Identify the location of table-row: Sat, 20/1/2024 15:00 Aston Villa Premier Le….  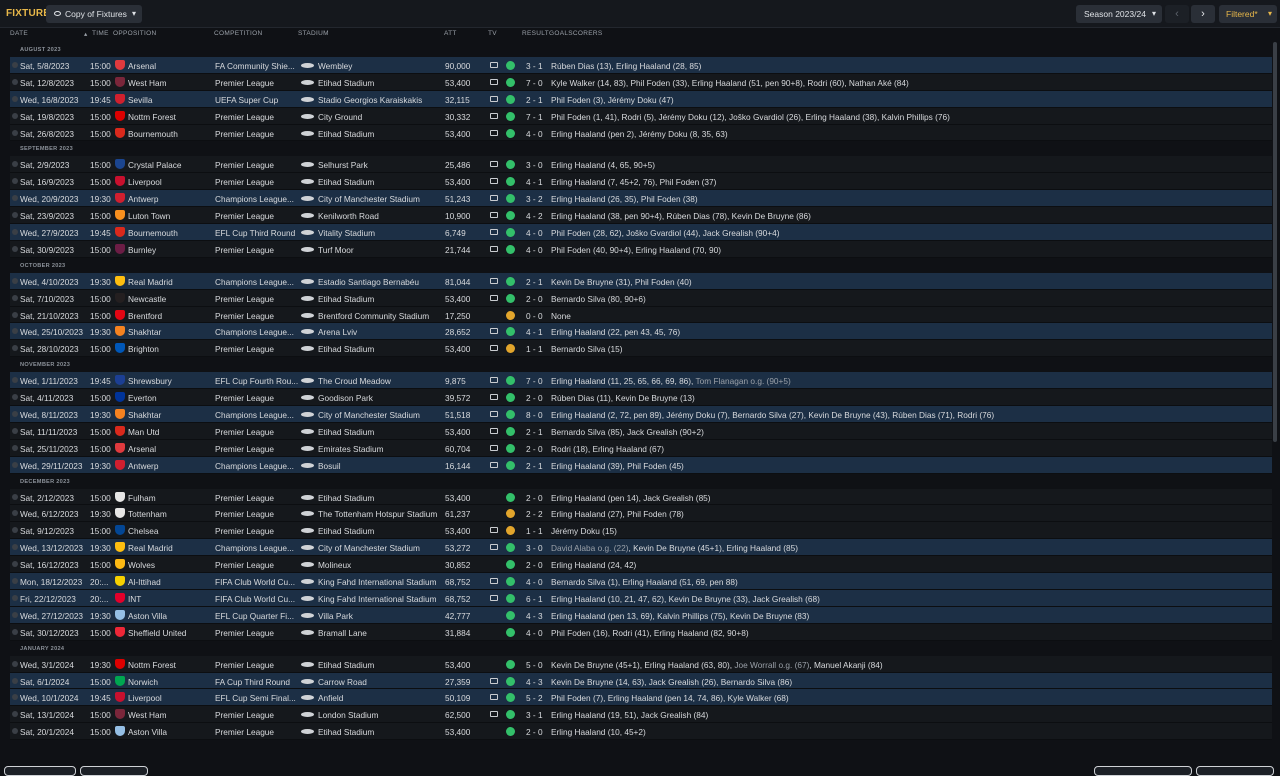
(641, 732).